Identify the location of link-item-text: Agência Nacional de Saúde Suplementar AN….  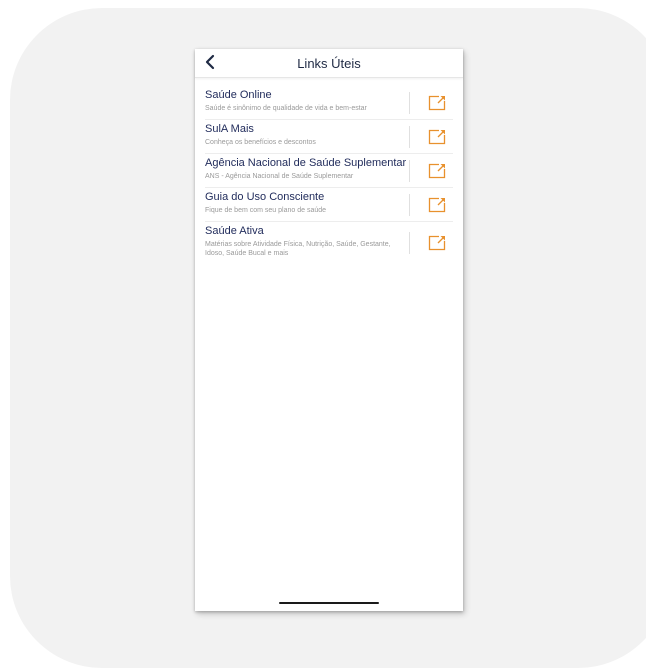
(307, 170).